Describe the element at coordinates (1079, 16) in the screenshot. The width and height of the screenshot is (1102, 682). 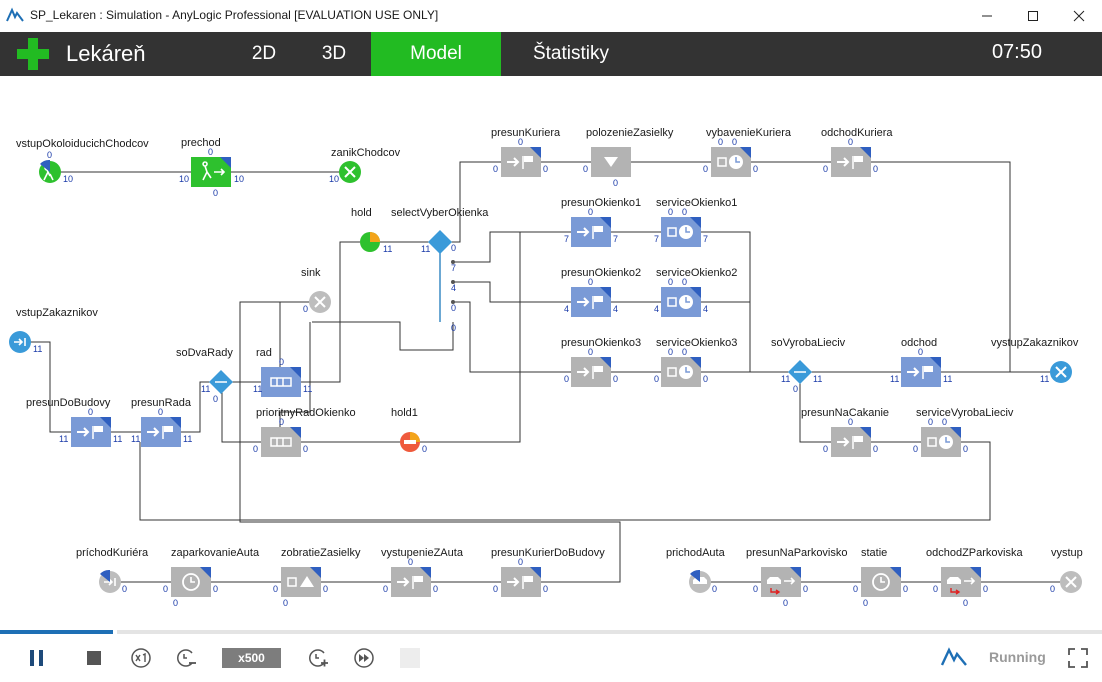
I see `close-window-button` at that location.